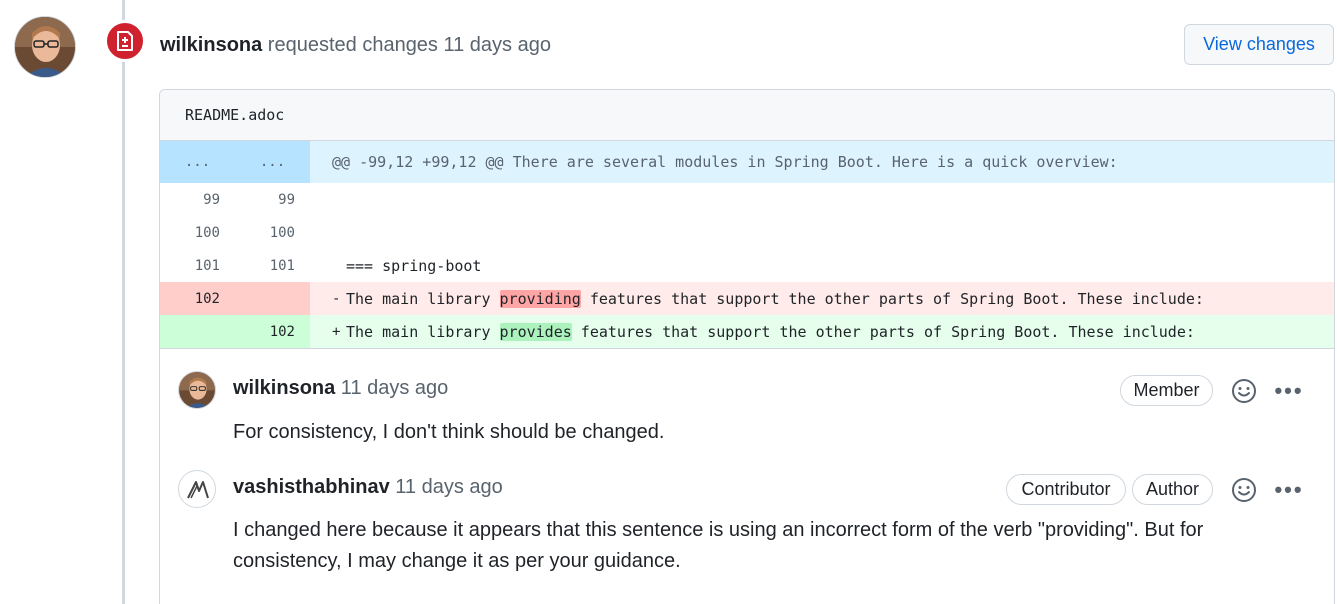 This screenshot has height=604, width=1337. Describe the element at coordinates (123, 302) in the screenshot. I see `timeline-line` at that location.